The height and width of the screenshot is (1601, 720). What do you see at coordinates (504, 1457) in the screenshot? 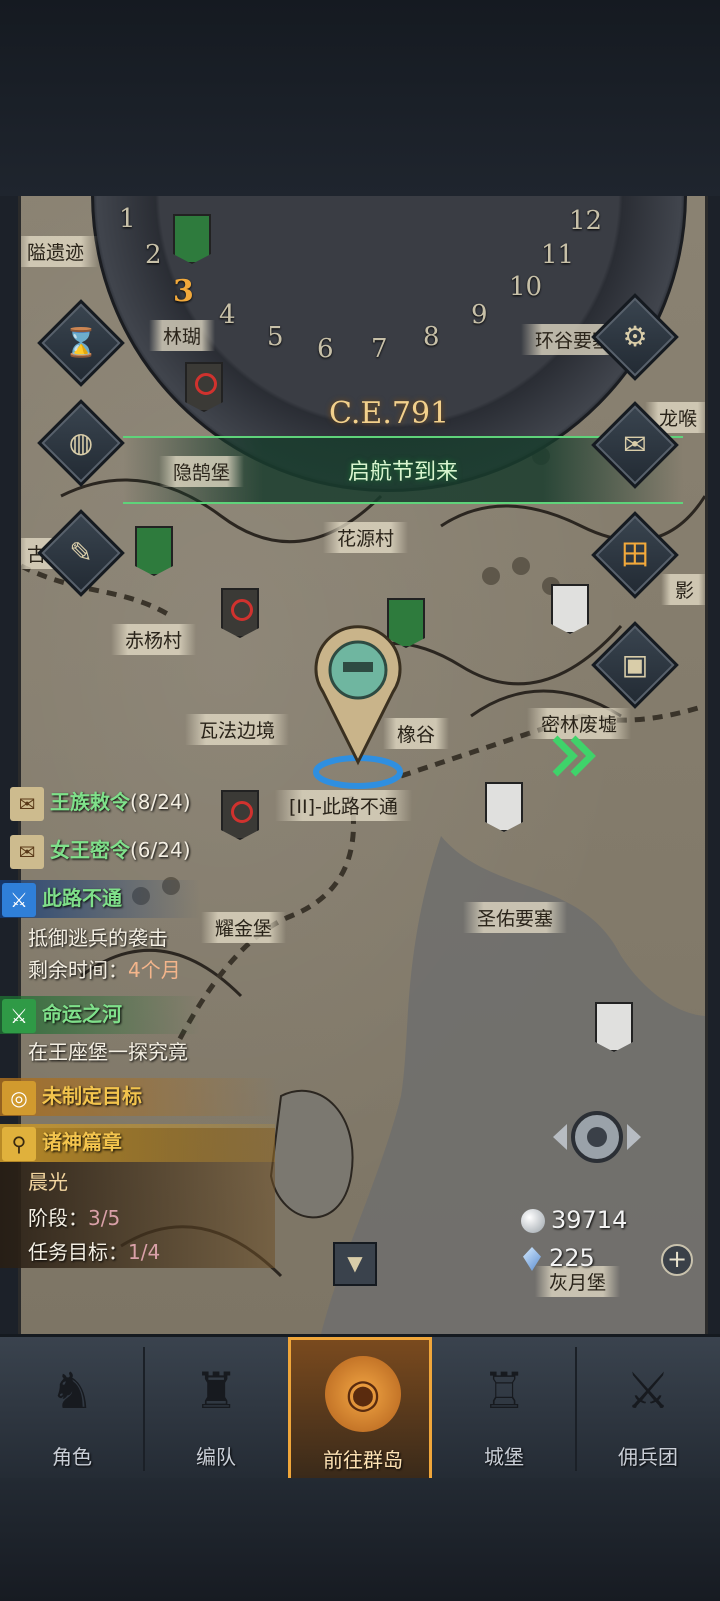
I see `nav-castle-label: 城堡` at bounding box center [504, 1457].